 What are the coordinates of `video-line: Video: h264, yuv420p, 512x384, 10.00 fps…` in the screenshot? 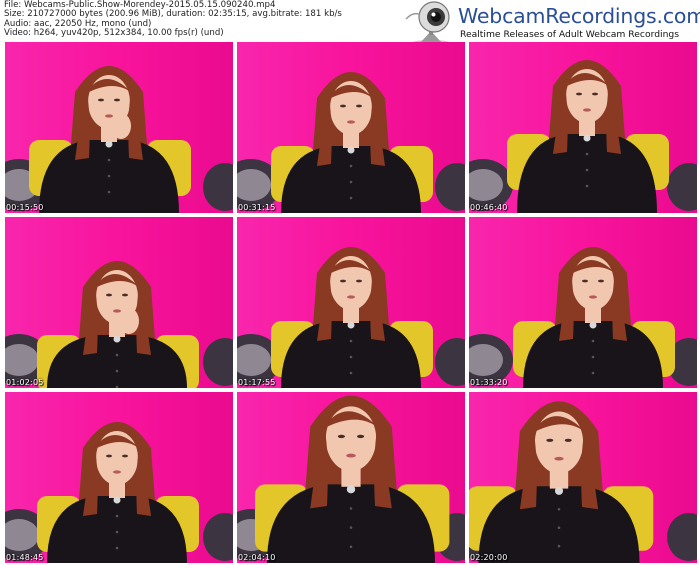 It's located at (114, 32).